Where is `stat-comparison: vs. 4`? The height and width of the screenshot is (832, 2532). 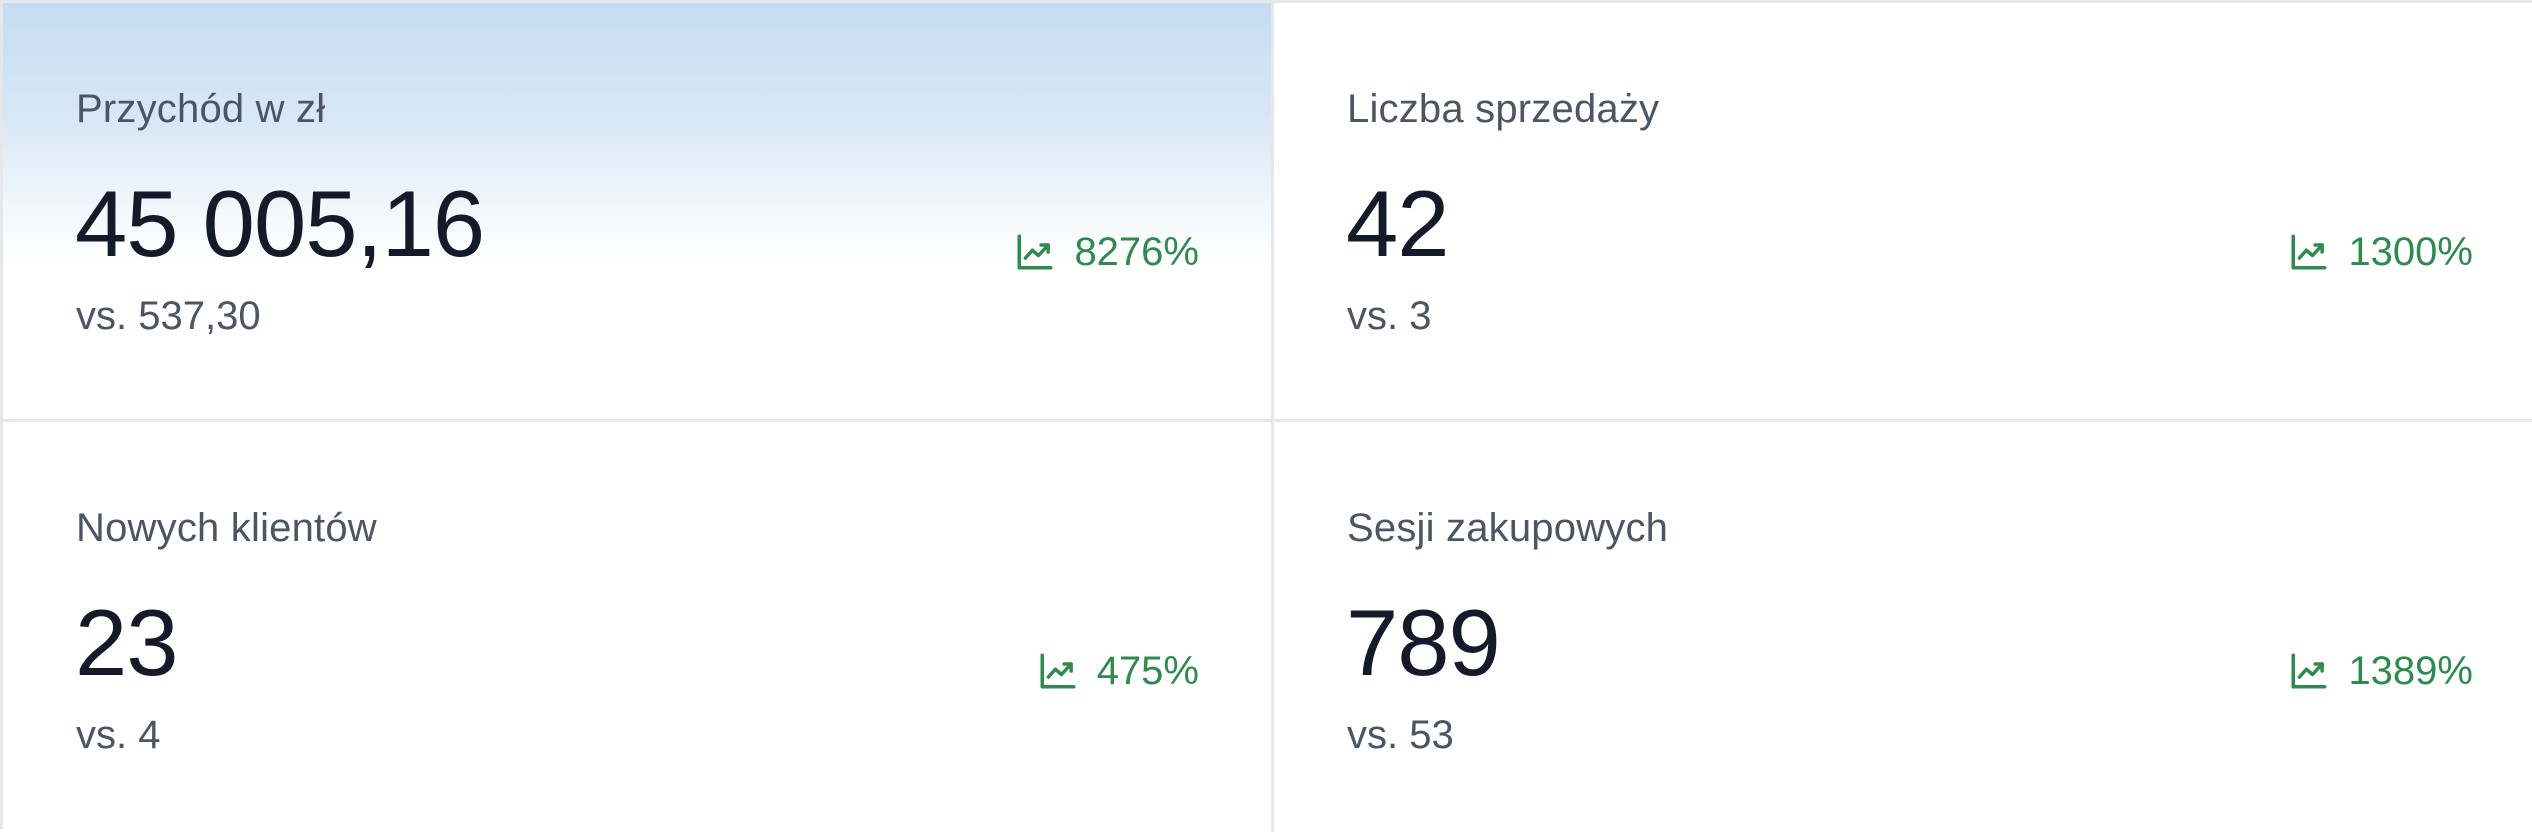 stat-comparison: vs. 4 is located at coordinates (118, 735).